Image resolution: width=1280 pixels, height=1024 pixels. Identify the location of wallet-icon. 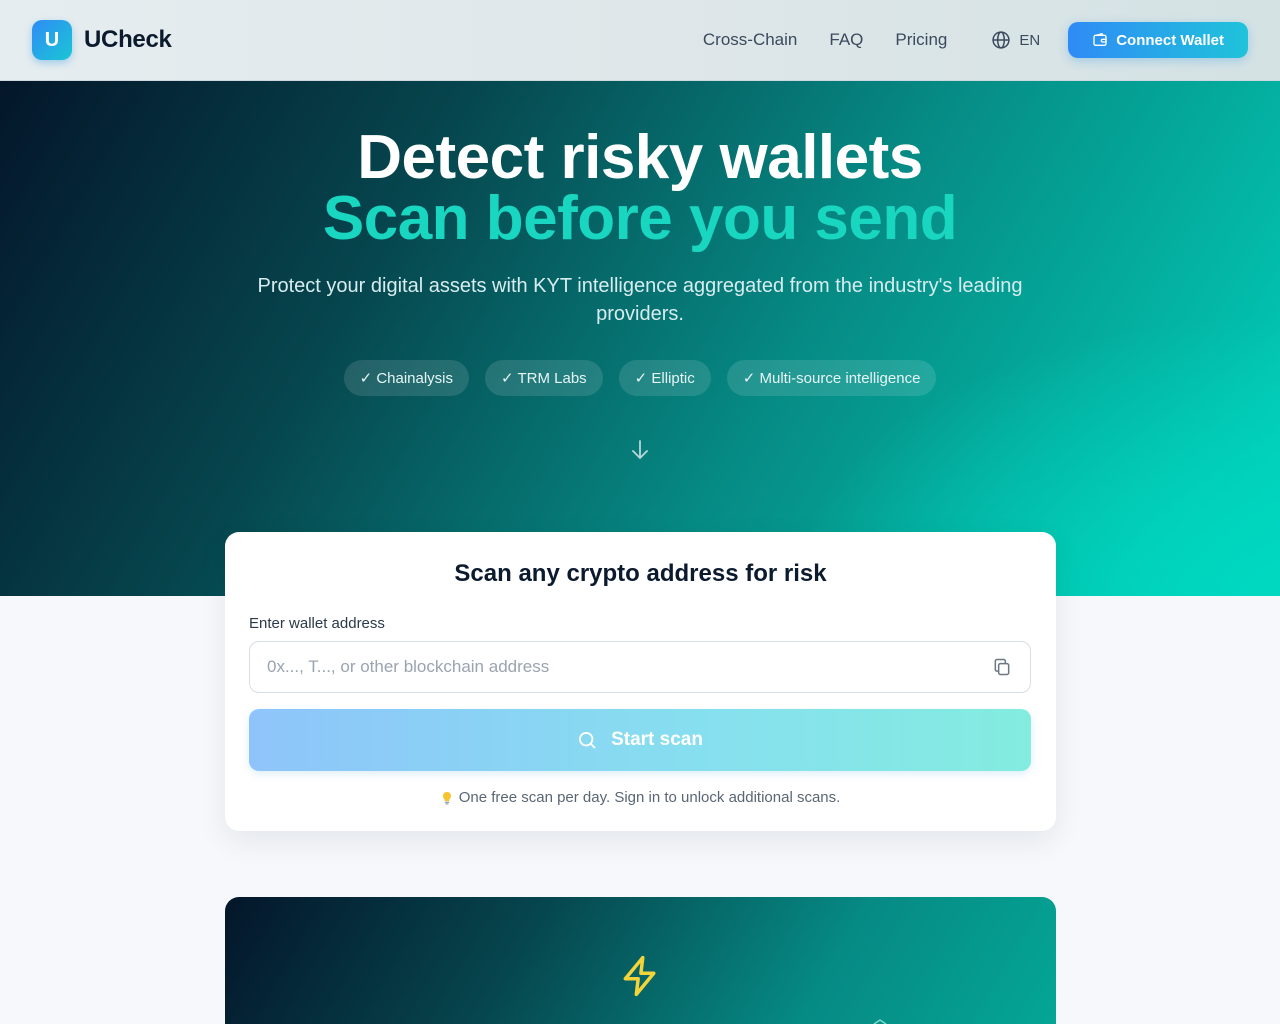
(1100, 39).